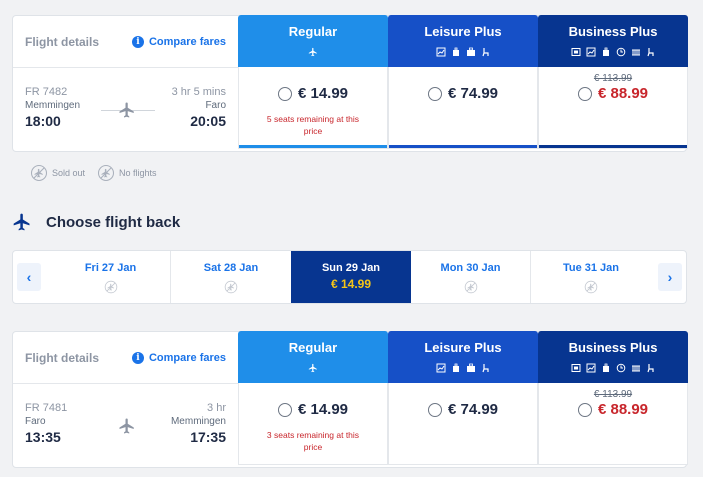 Image resolution: width=703 pixels, height=477 pixels. I want to click on flight-number: FR 7481, so click(46, 408).